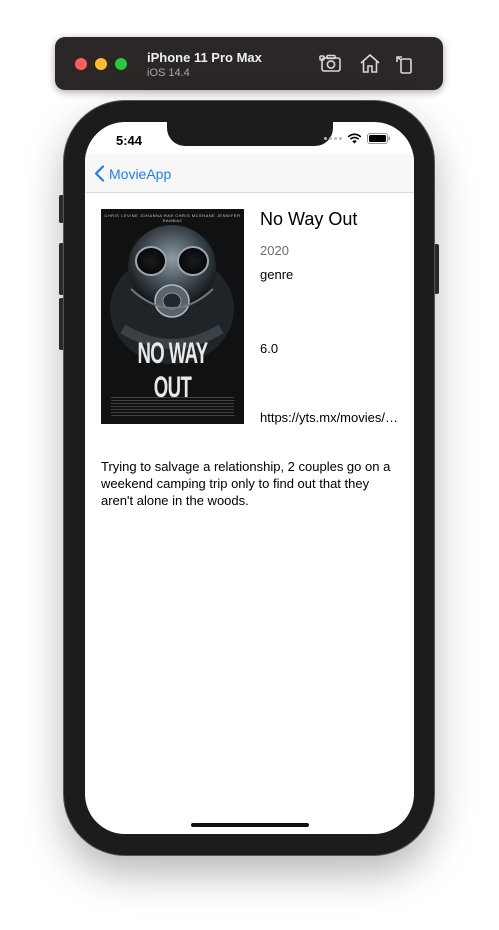 The height and width of the screenshot is (930, 499). I want to click on movie-year: 2020, so click(274, 250).